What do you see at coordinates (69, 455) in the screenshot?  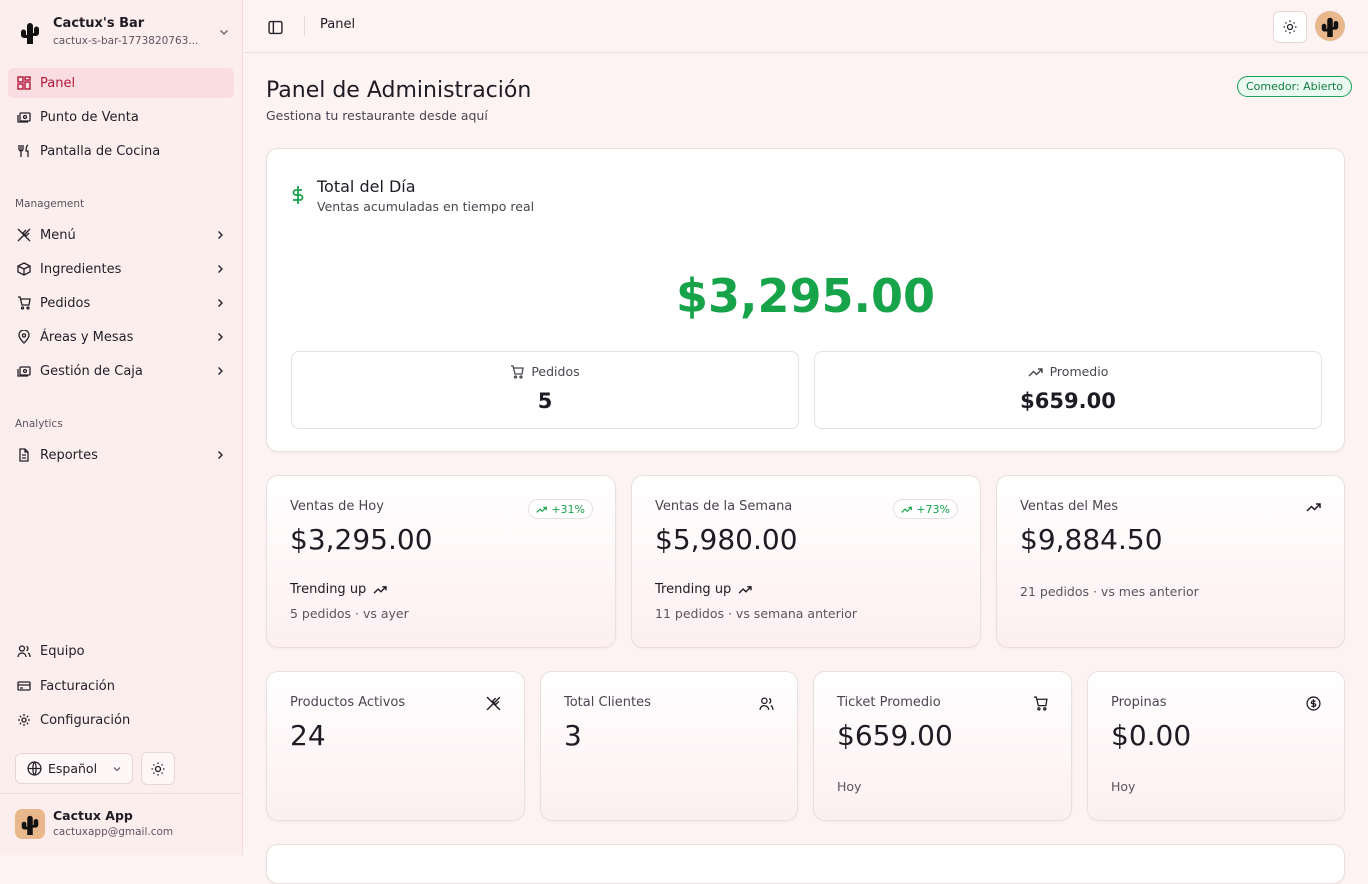 I see `sidebar-item-label: Reportes` at bounding box center [69, 455].